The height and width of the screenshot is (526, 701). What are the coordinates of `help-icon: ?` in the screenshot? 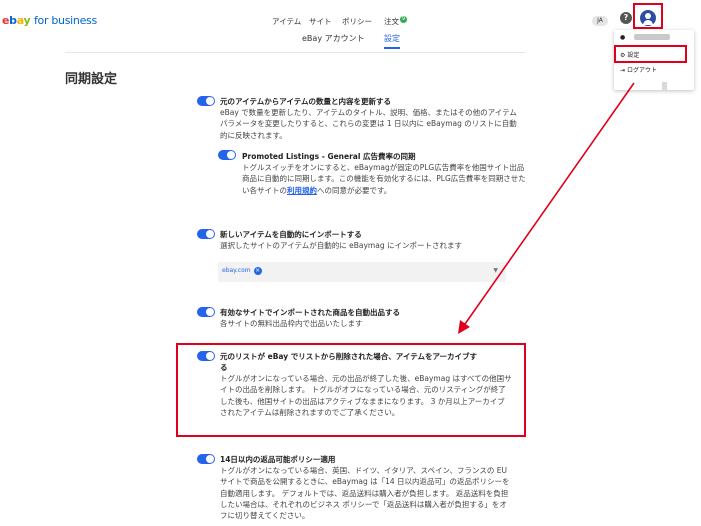 It's located at (626, 18).